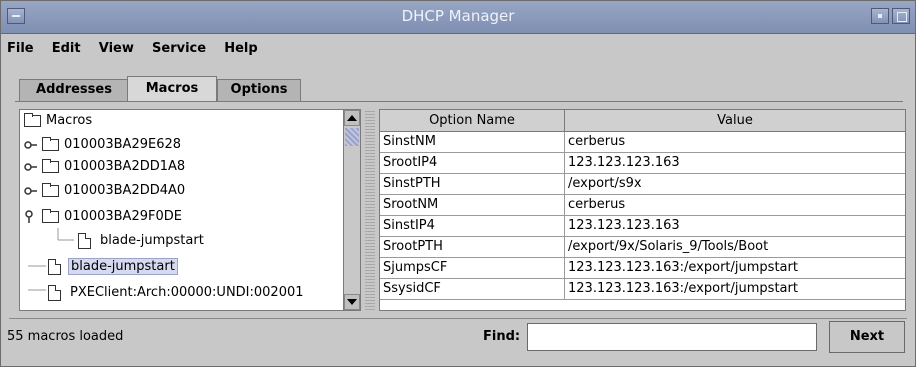  I want to click on minimize-button, so click(880, 16).